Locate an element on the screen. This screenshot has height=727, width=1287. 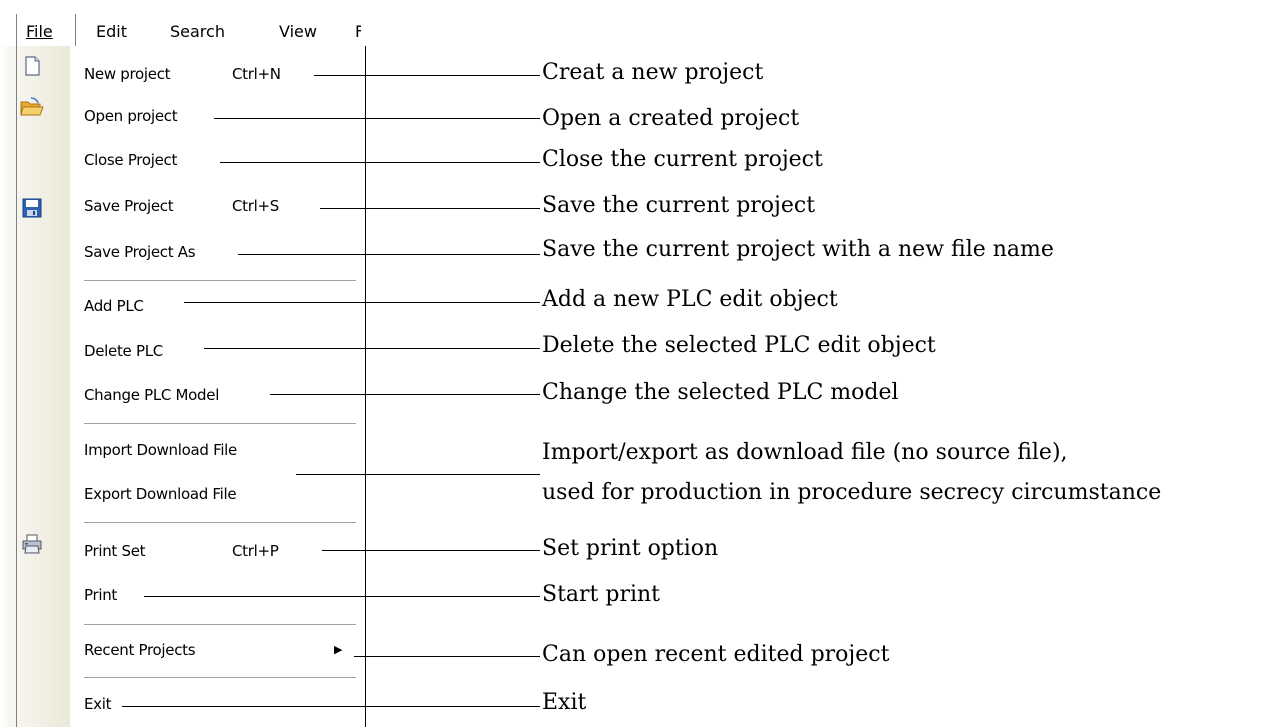
annotation-change-plc-model: Change the selected PLC model is located at coordinates (720, 392).